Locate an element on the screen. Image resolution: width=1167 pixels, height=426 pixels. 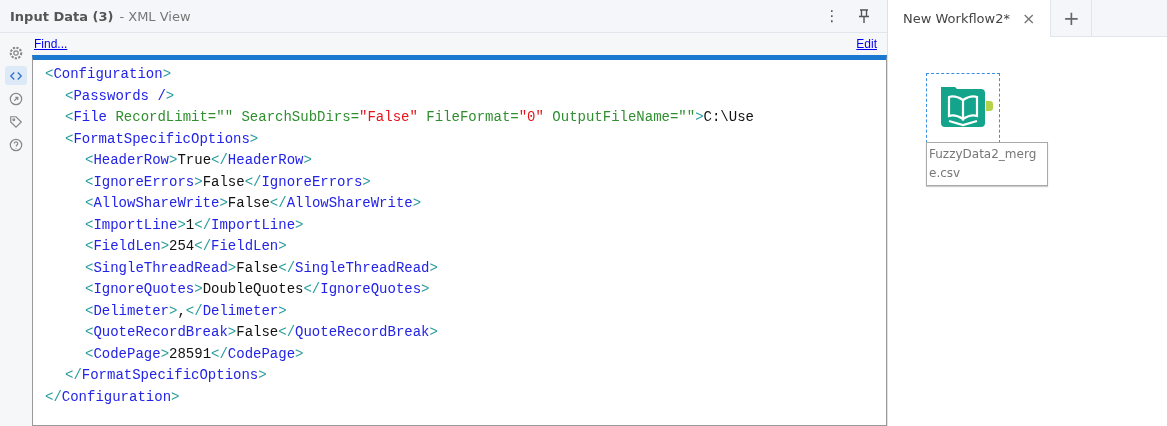
tag-icon is located at coordinates (16, 121).